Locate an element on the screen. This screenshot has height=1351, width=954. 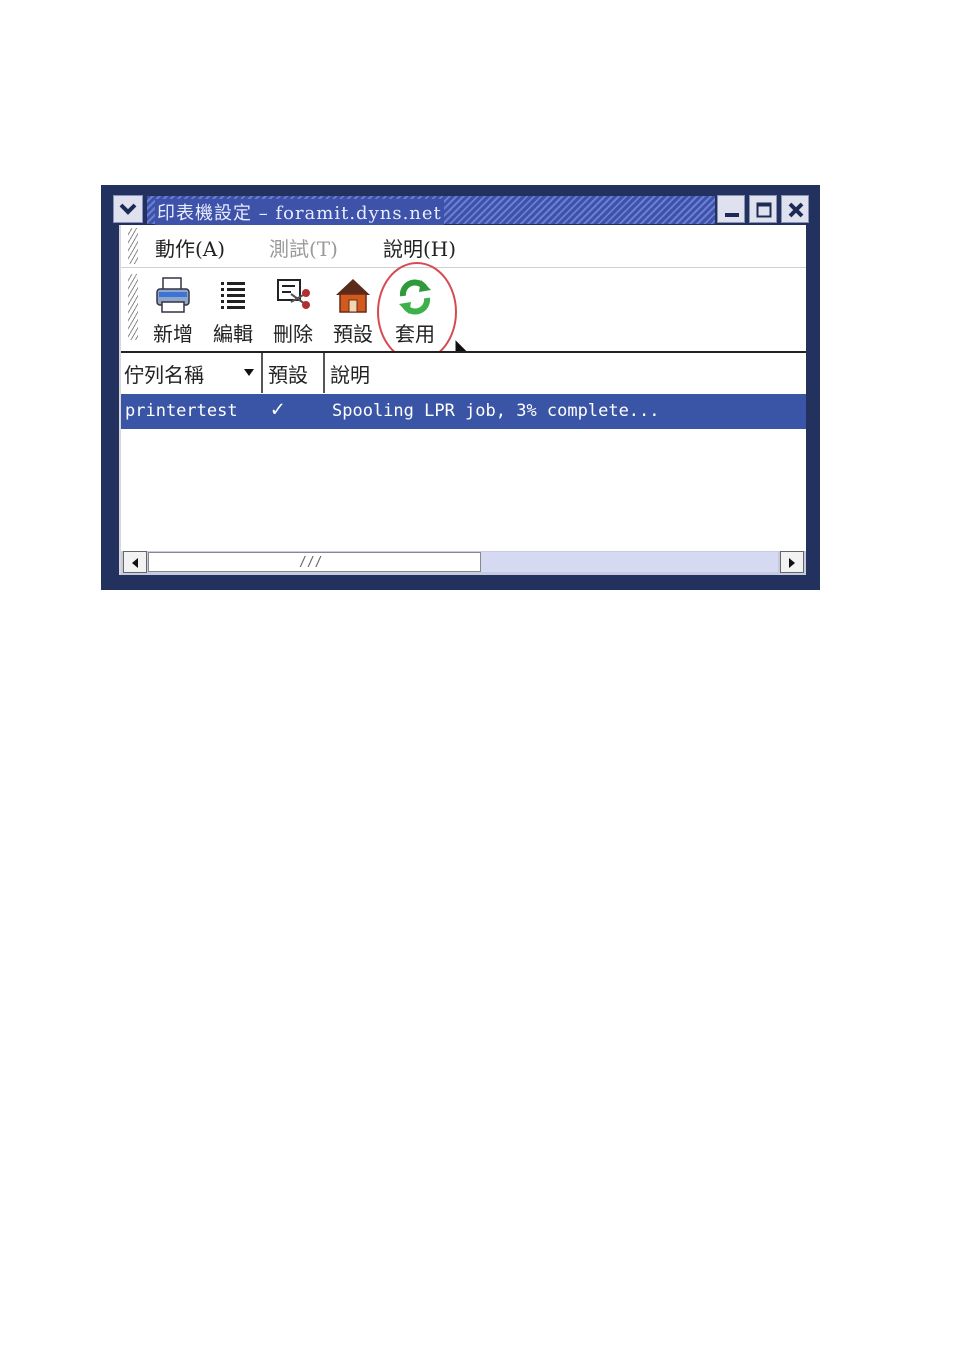
column-header-default-label: 預設 is located at coordinates (288, 375).